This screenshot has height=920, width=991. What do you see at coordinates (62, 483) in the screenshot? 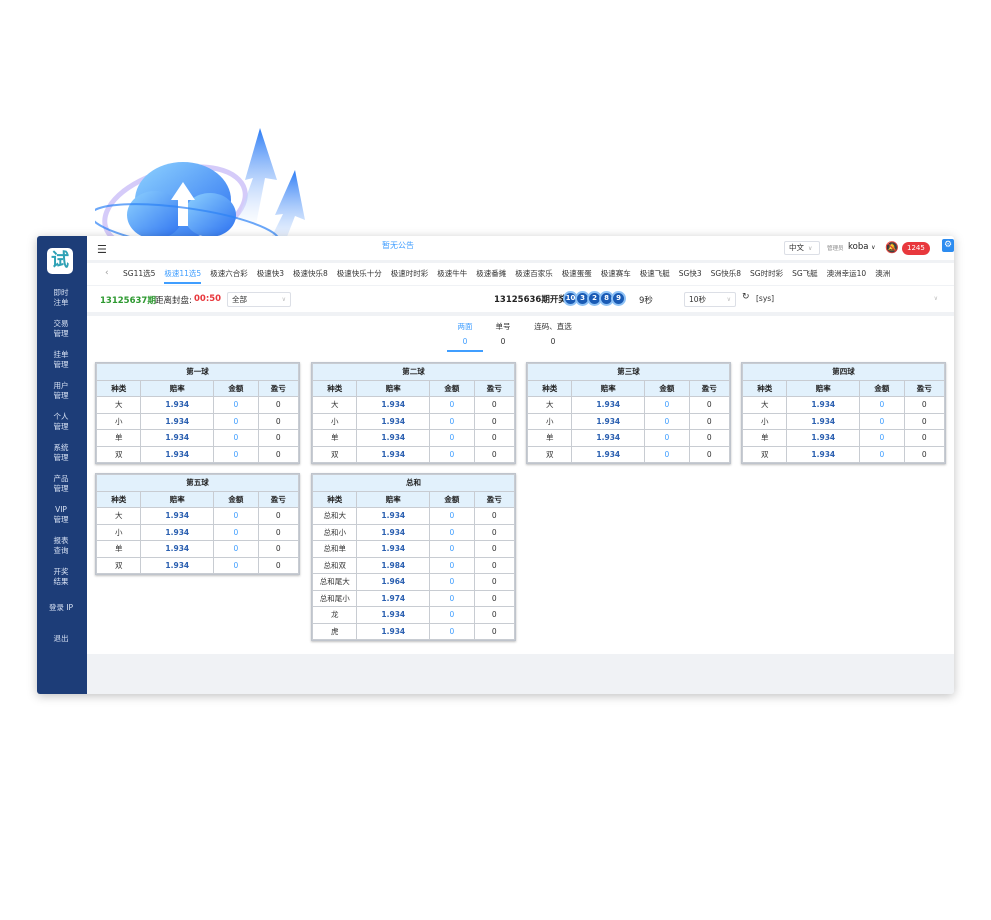
I see `sidebar-item-products: 产品 管理` at bounding box center [62, 483].